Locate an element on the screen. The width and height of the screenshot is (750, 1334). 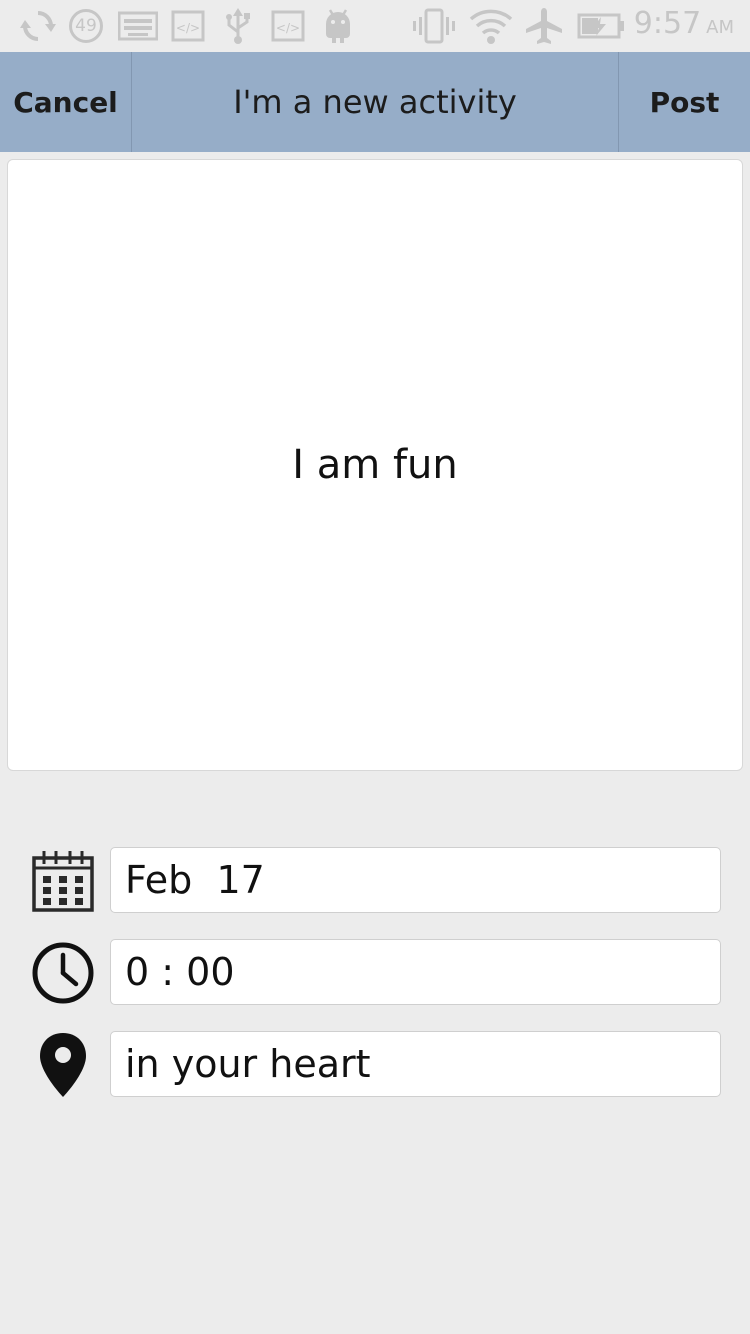
page-title: I'm a new activity is located at coordinates (375, 102).